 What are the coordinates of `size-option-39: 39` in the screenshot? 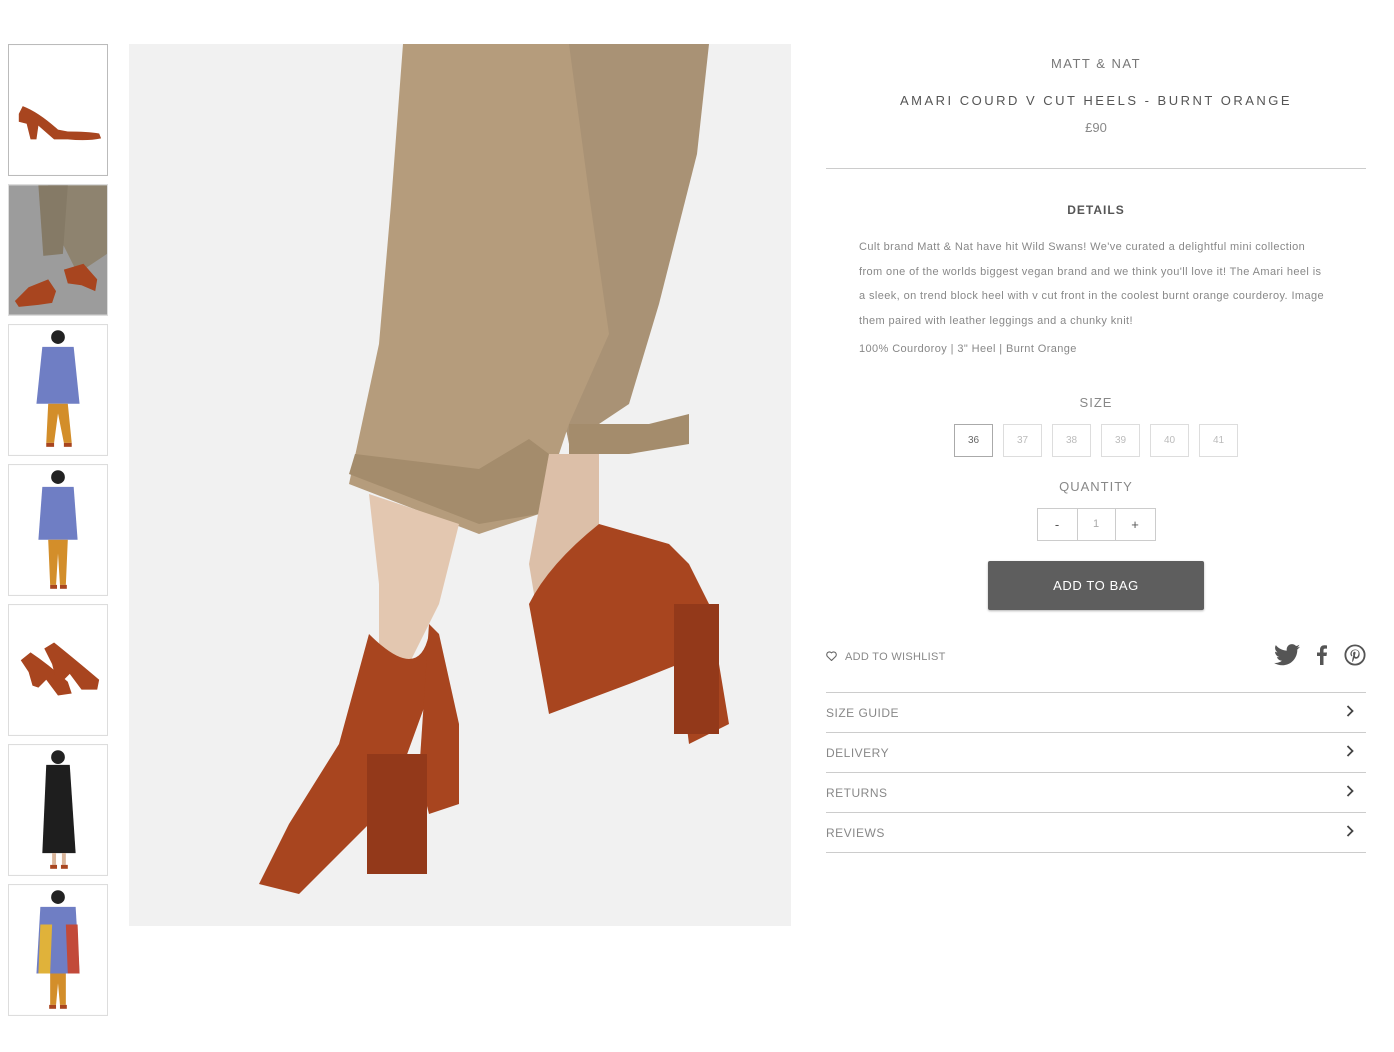 It's located at (1120, 440).